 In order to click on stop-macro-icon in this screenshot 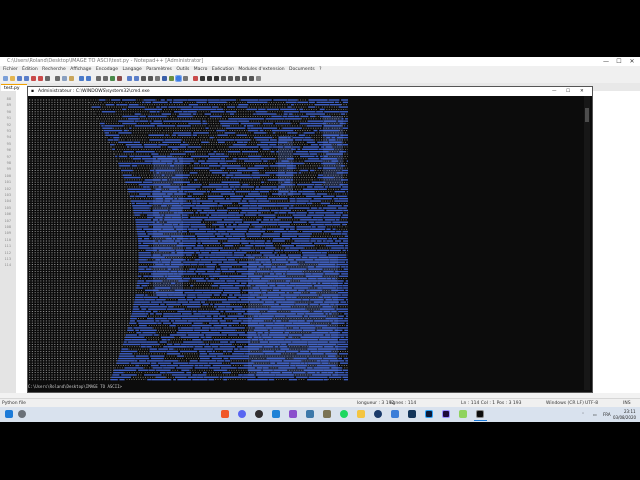, I will do `click(202, 78)`.